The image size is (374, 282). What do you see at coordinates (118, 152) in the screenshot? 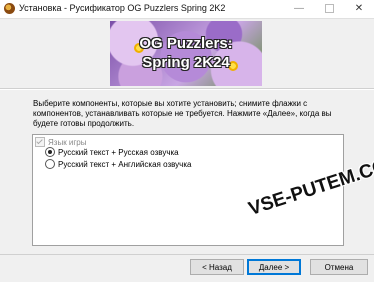
I see `component-option-label: Русский текст + Русская озвучка` at bounding box center [118, 152].